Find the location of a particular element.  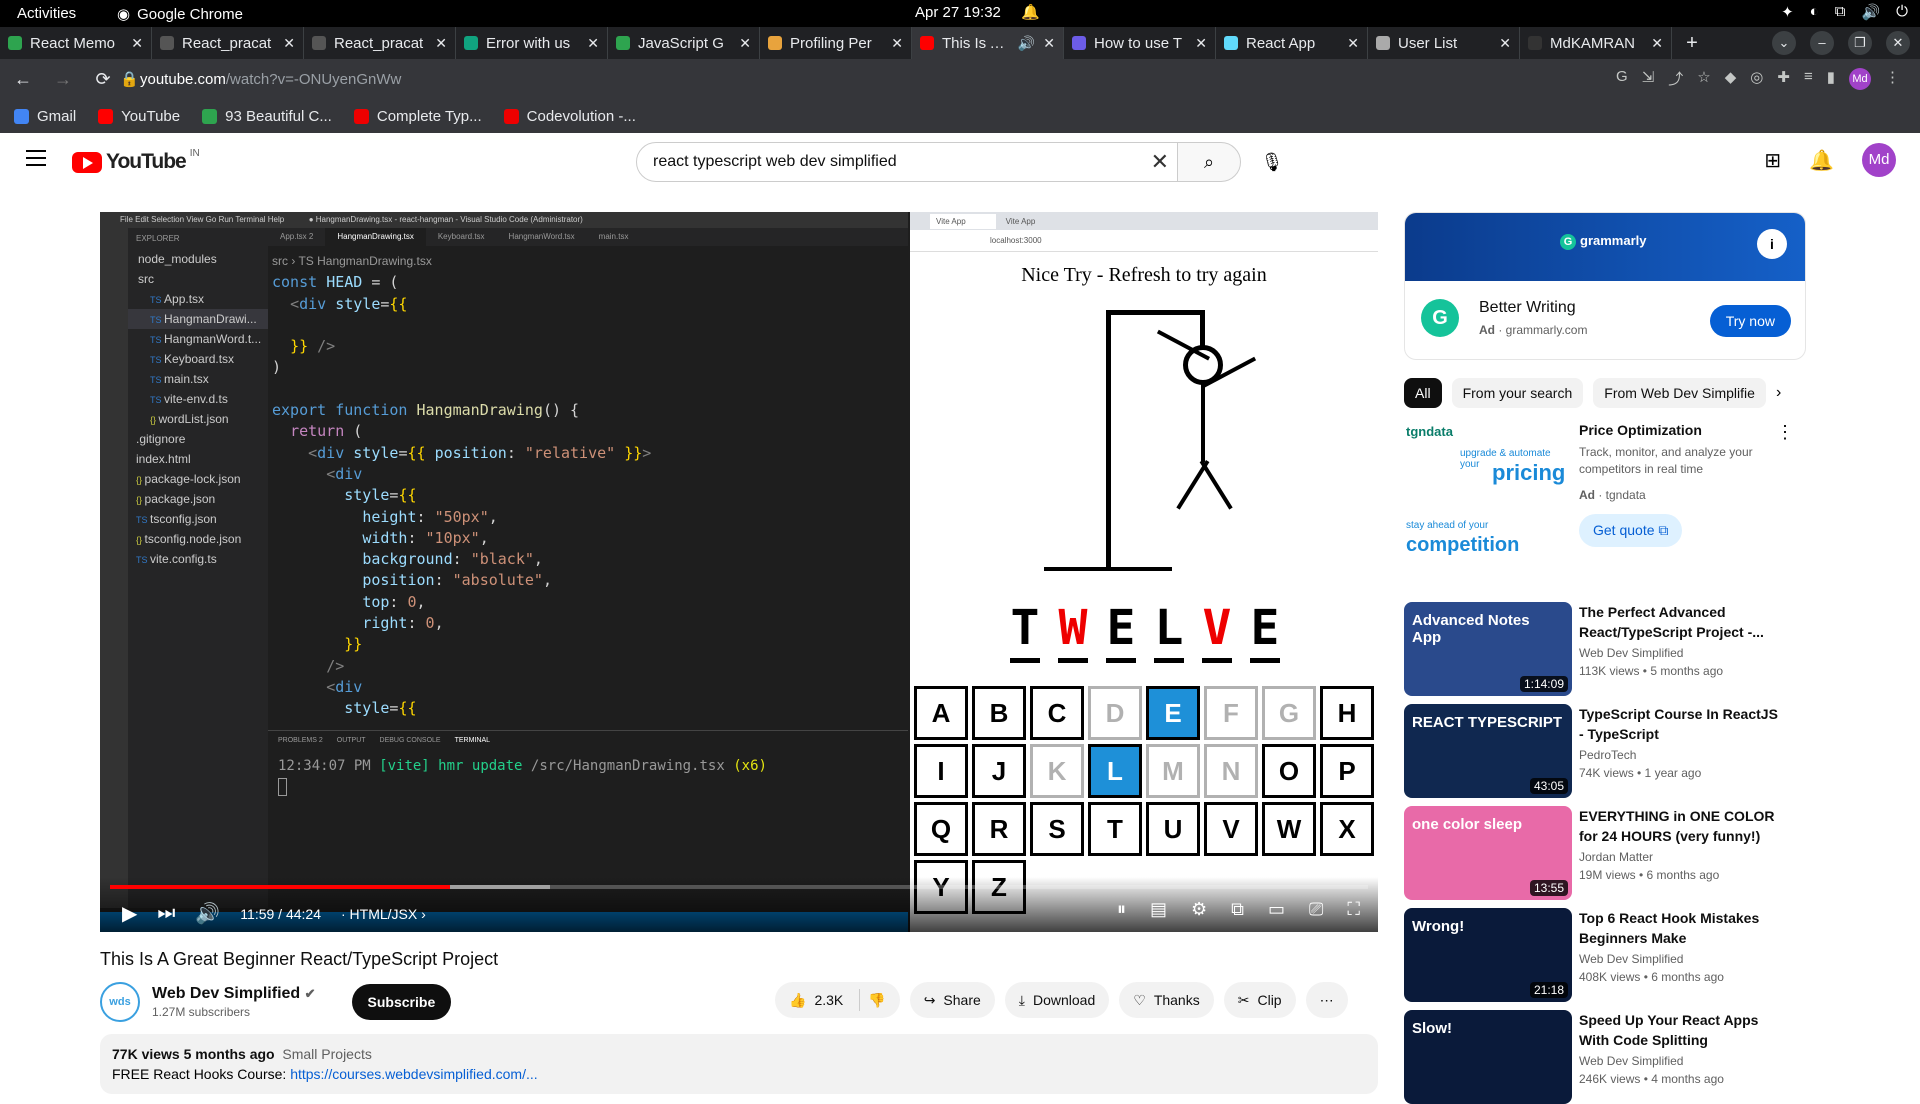

browser-tab: Error with us ✕ is located at coordinates (532, 43).